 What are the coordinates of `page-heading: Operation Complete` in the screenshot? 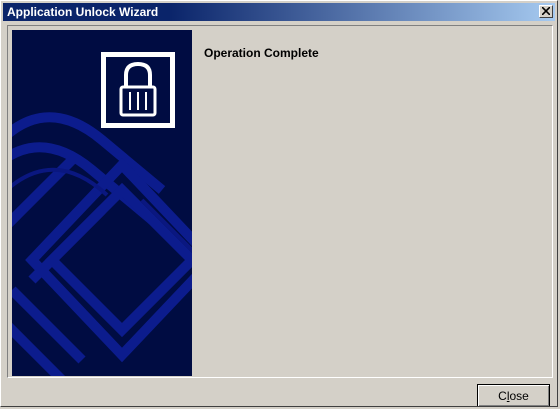 It's located at (261, 53).